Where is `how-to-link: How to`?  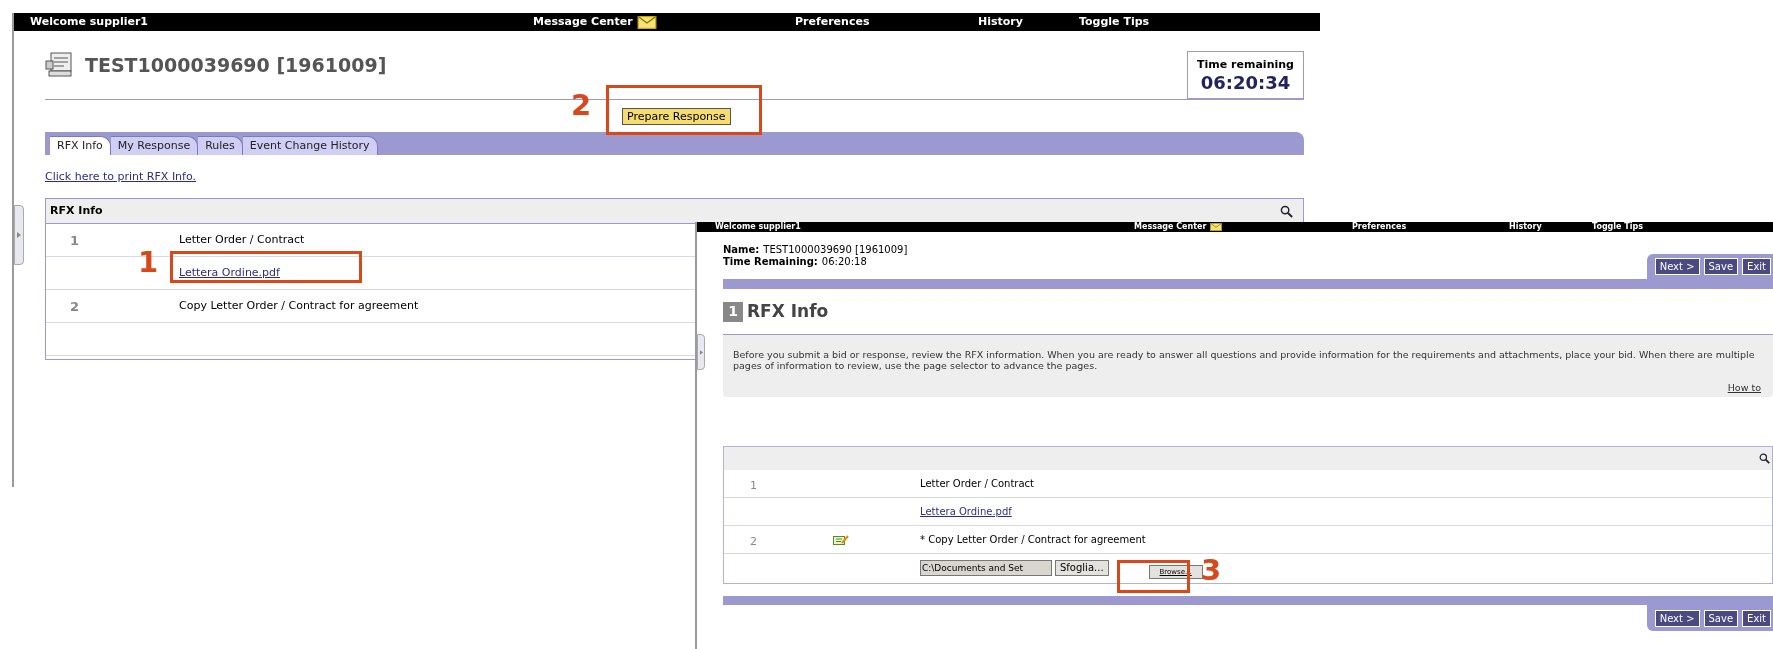
how-to-link: How to is located at coordinates (1744, 387).